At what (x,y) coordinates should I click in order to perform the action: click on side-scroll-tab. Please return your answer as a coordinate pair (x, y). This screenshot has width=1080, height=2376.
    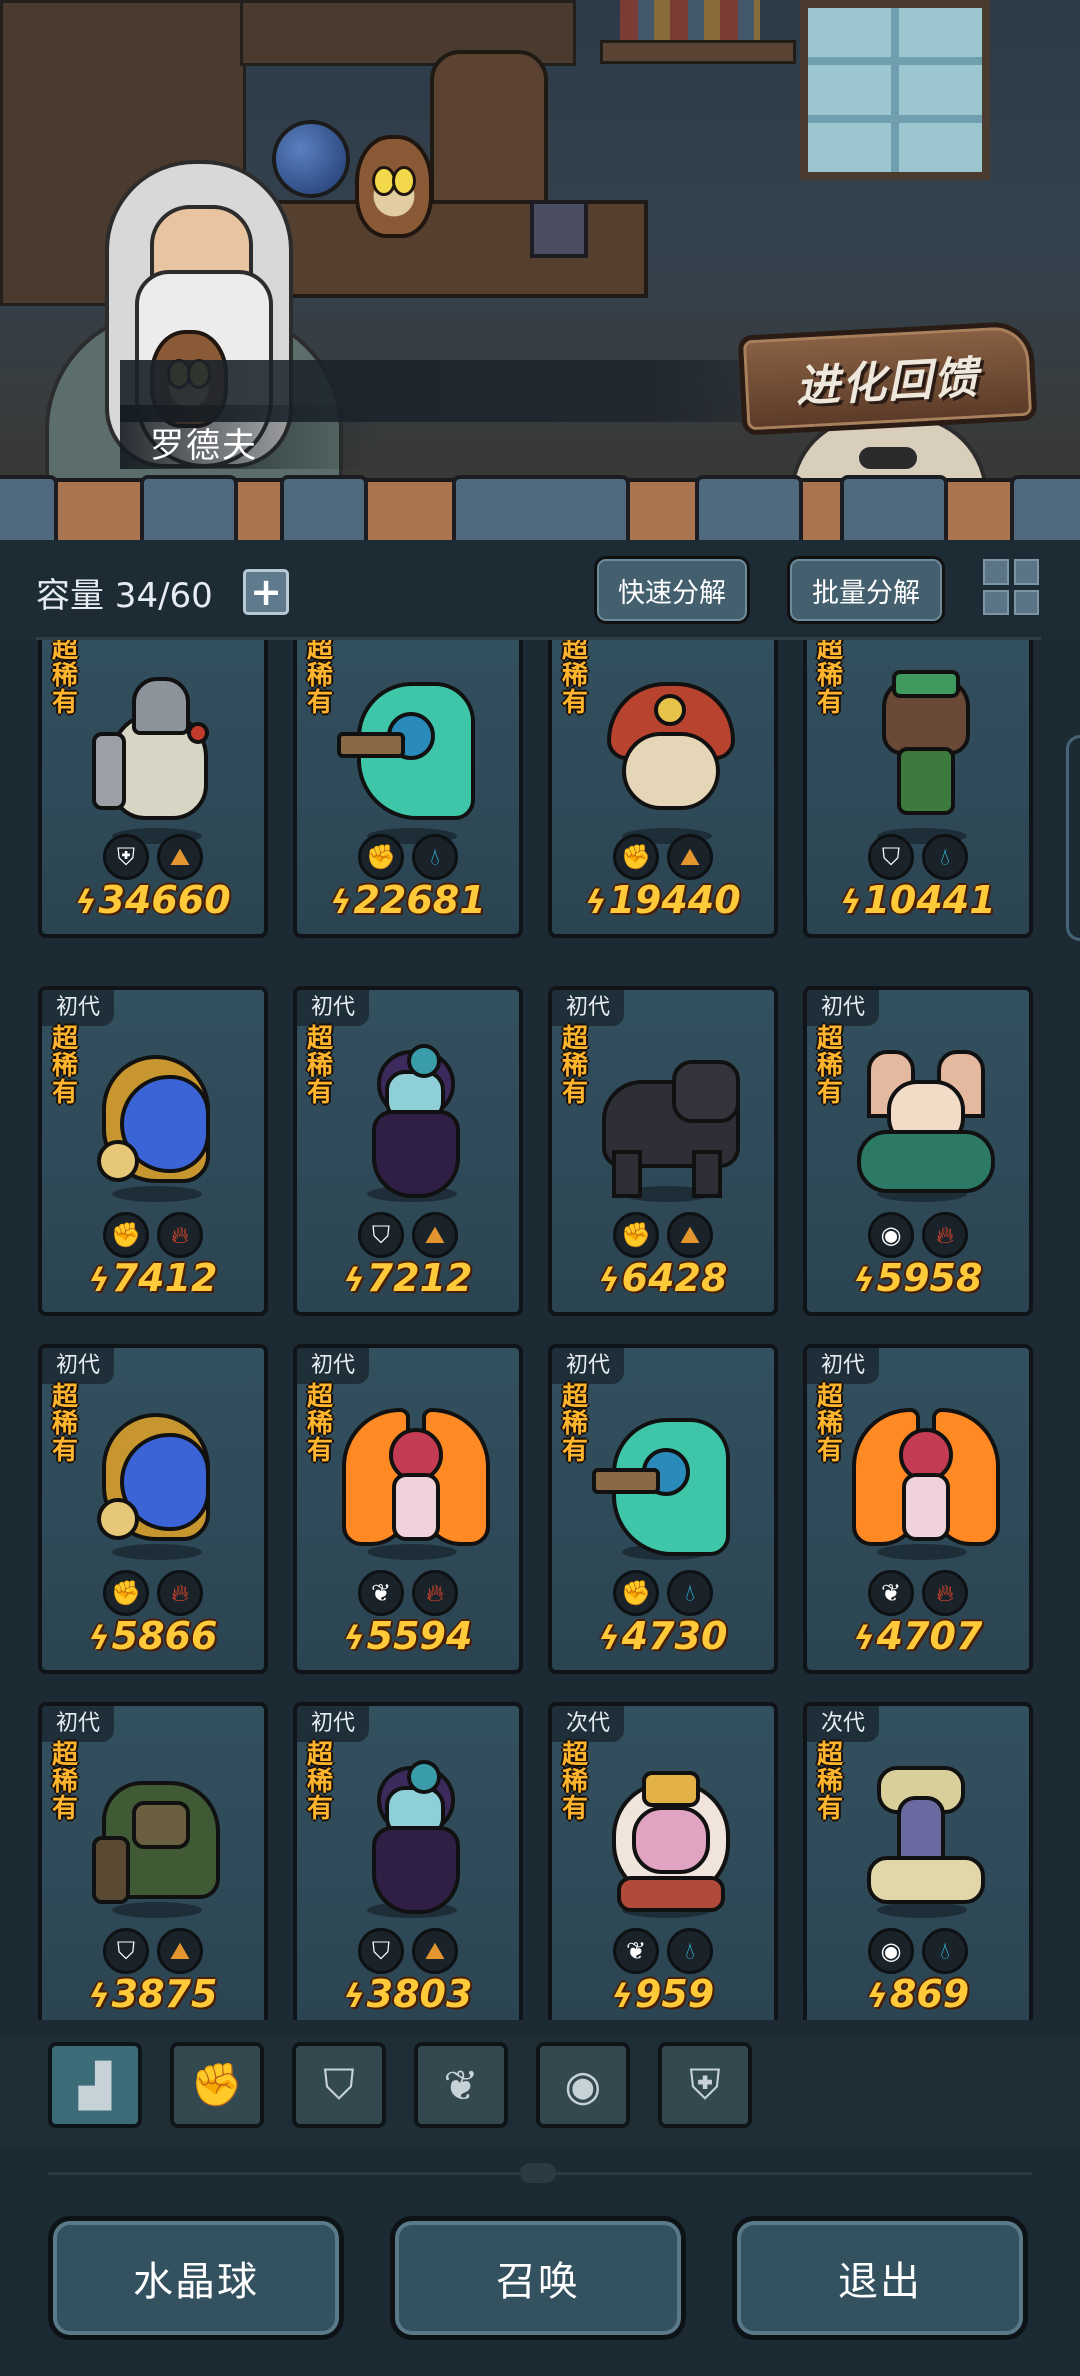
    Looking at the image, I should click on (1073, 838).